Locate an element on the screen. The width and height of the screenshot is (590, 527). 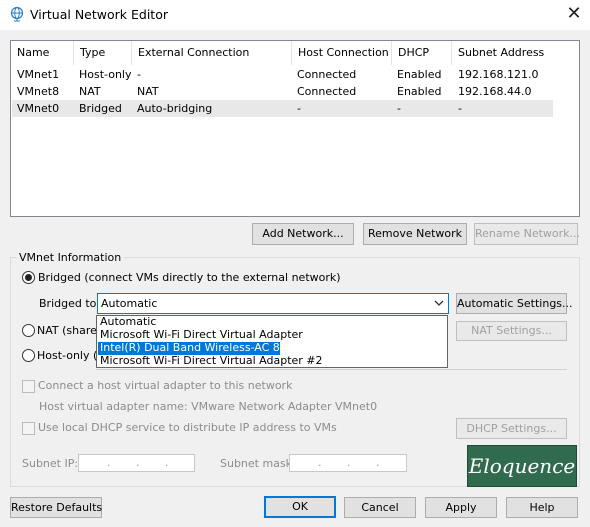
column-header-type: Type is located at coordinates (103, 53).